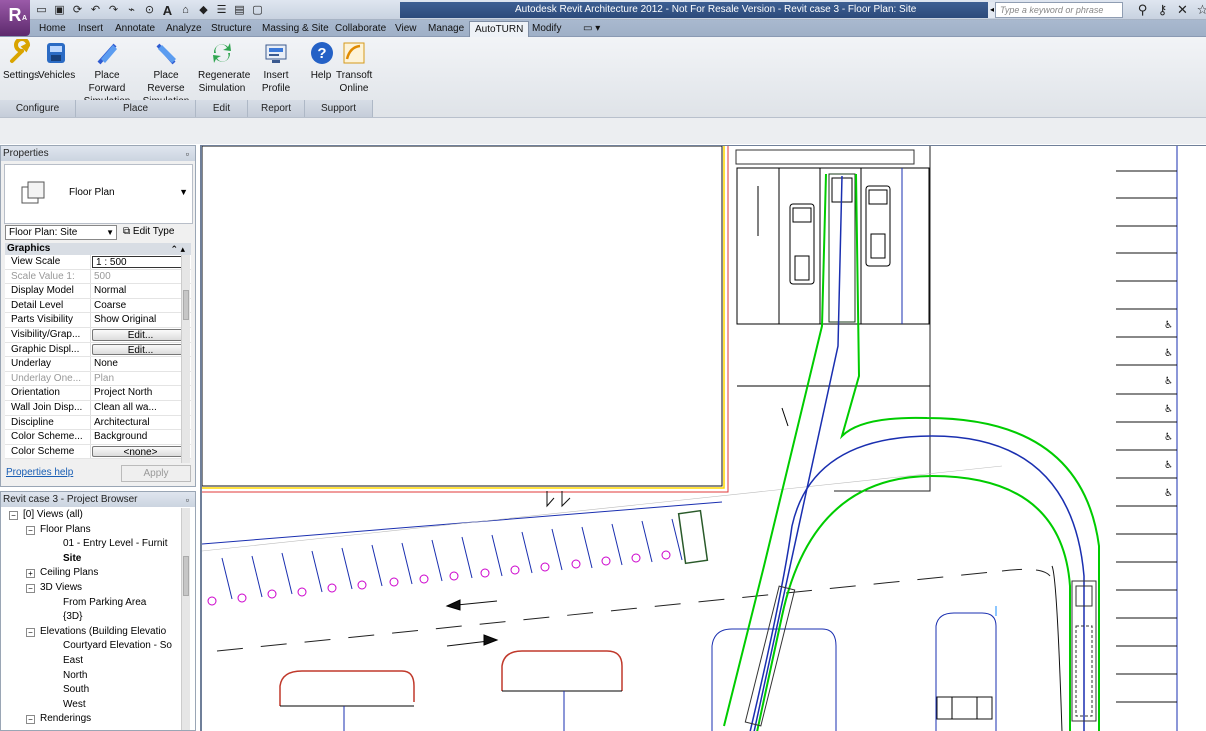  What do you see at coordinates (93, 617) in the screenshot?
I see `browser-tree-node: {3D}` at bounding box center [93, 617].